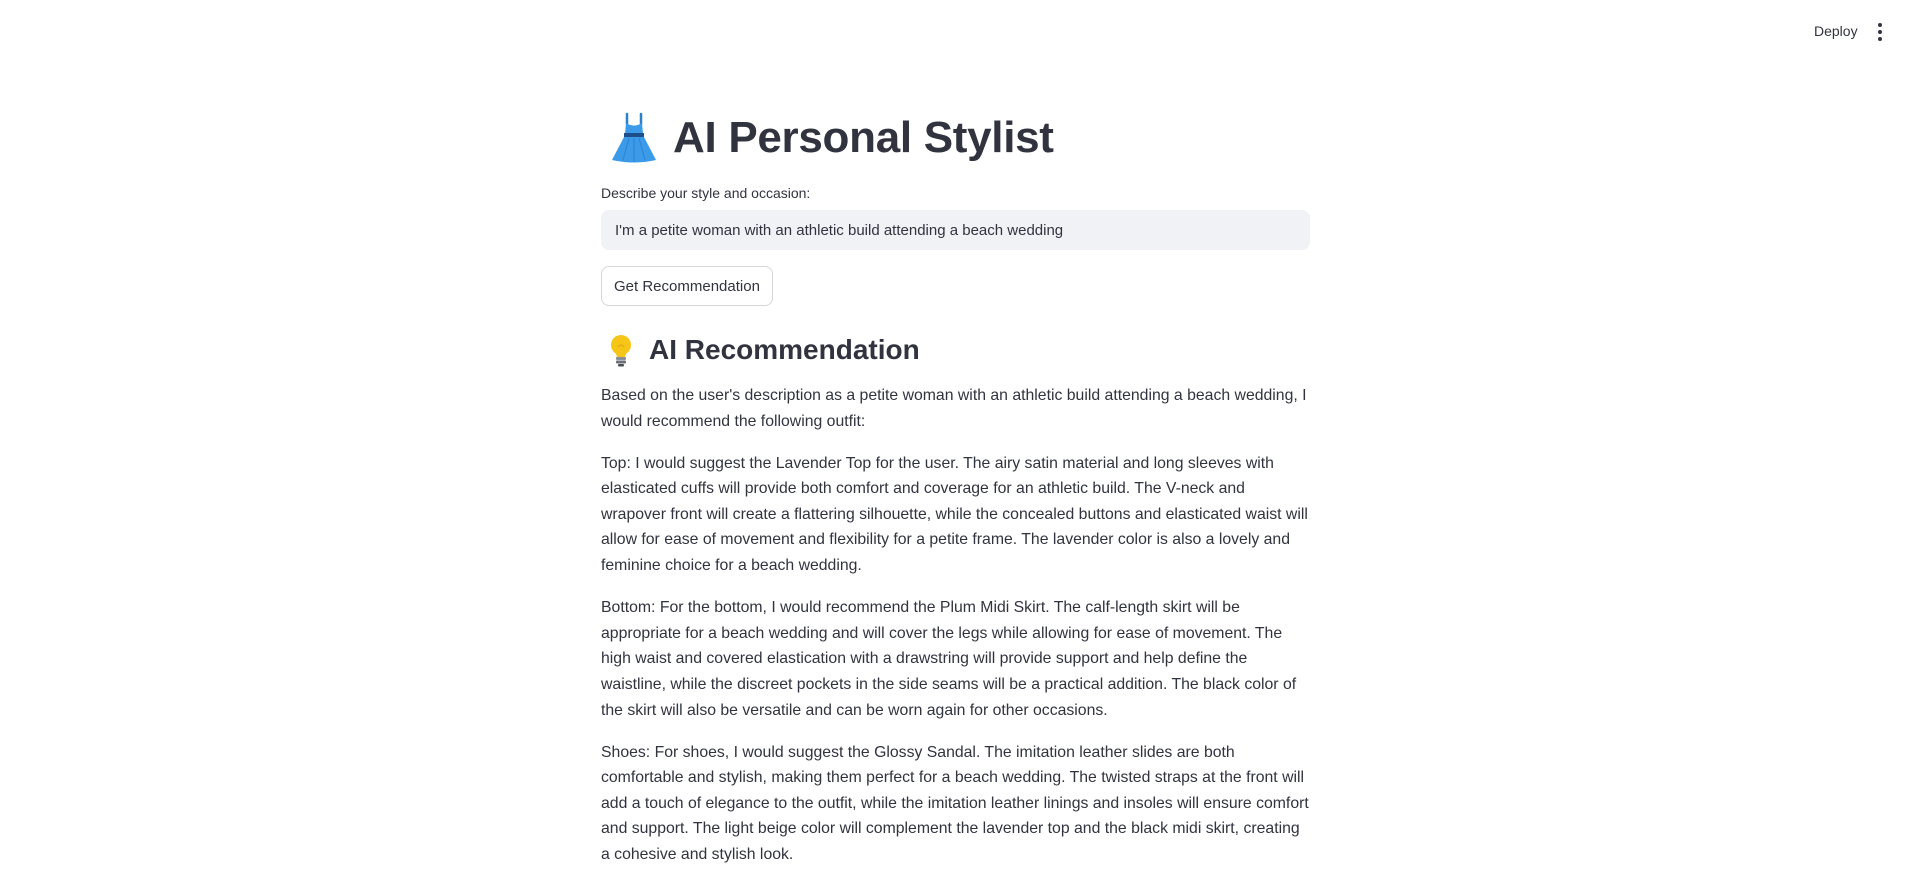 The width and height of the screenshot is (1906, 884). What do you see at coordinates (621, 351) in the screenshot?
I see `light-bulb-icon` at bounding box center [621, 351].